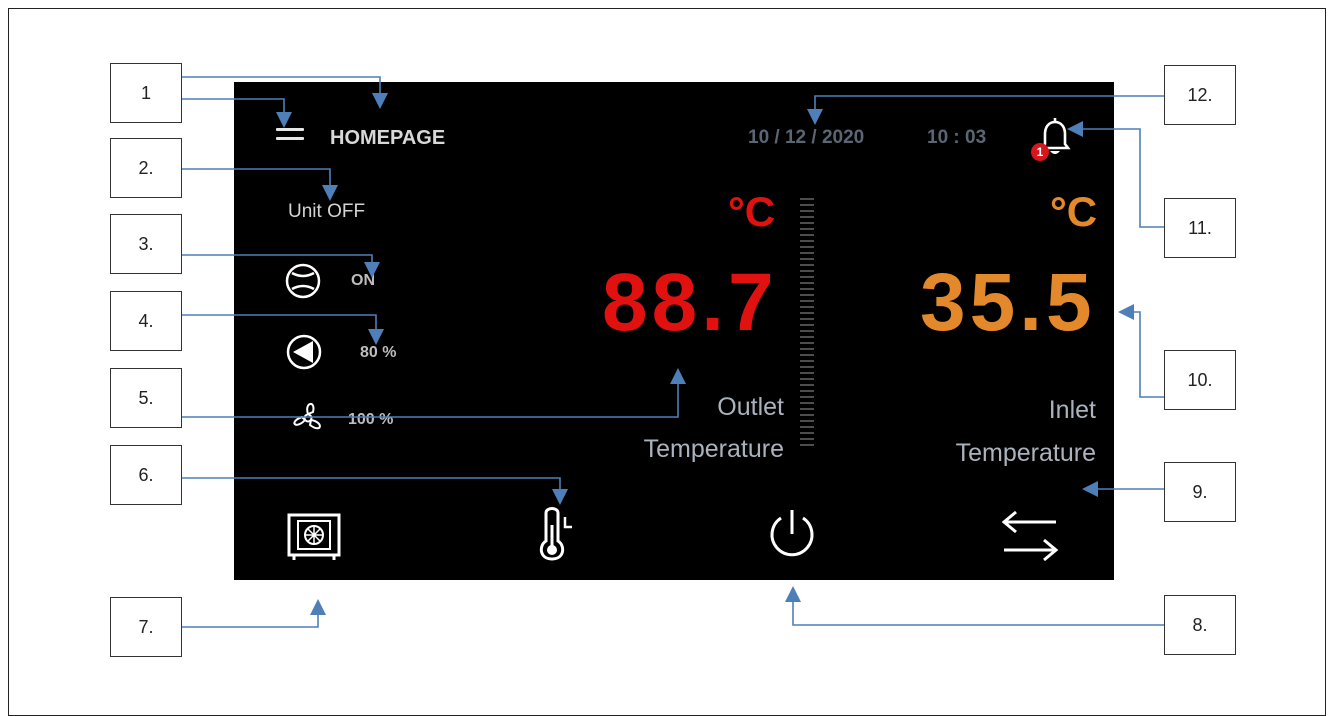 The image size is (1330, 716). Describe the element at coordinates (792, 534) in the screenshot. I see `power-icon` at that location.